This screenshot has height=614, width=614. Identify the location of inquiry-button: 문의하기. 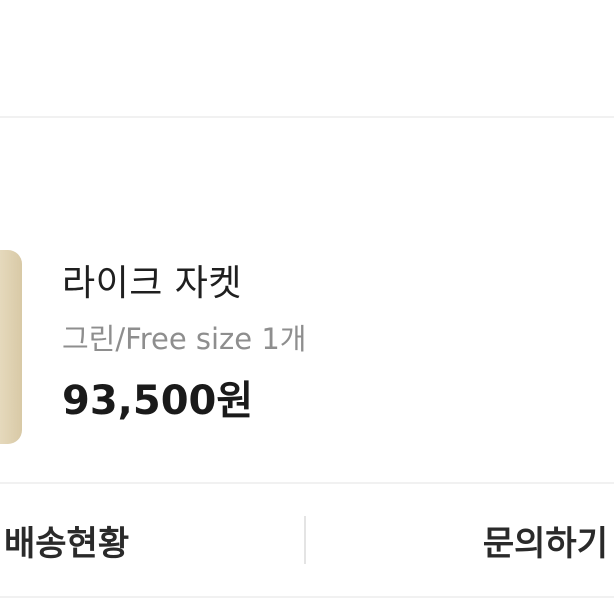
(545, 540).